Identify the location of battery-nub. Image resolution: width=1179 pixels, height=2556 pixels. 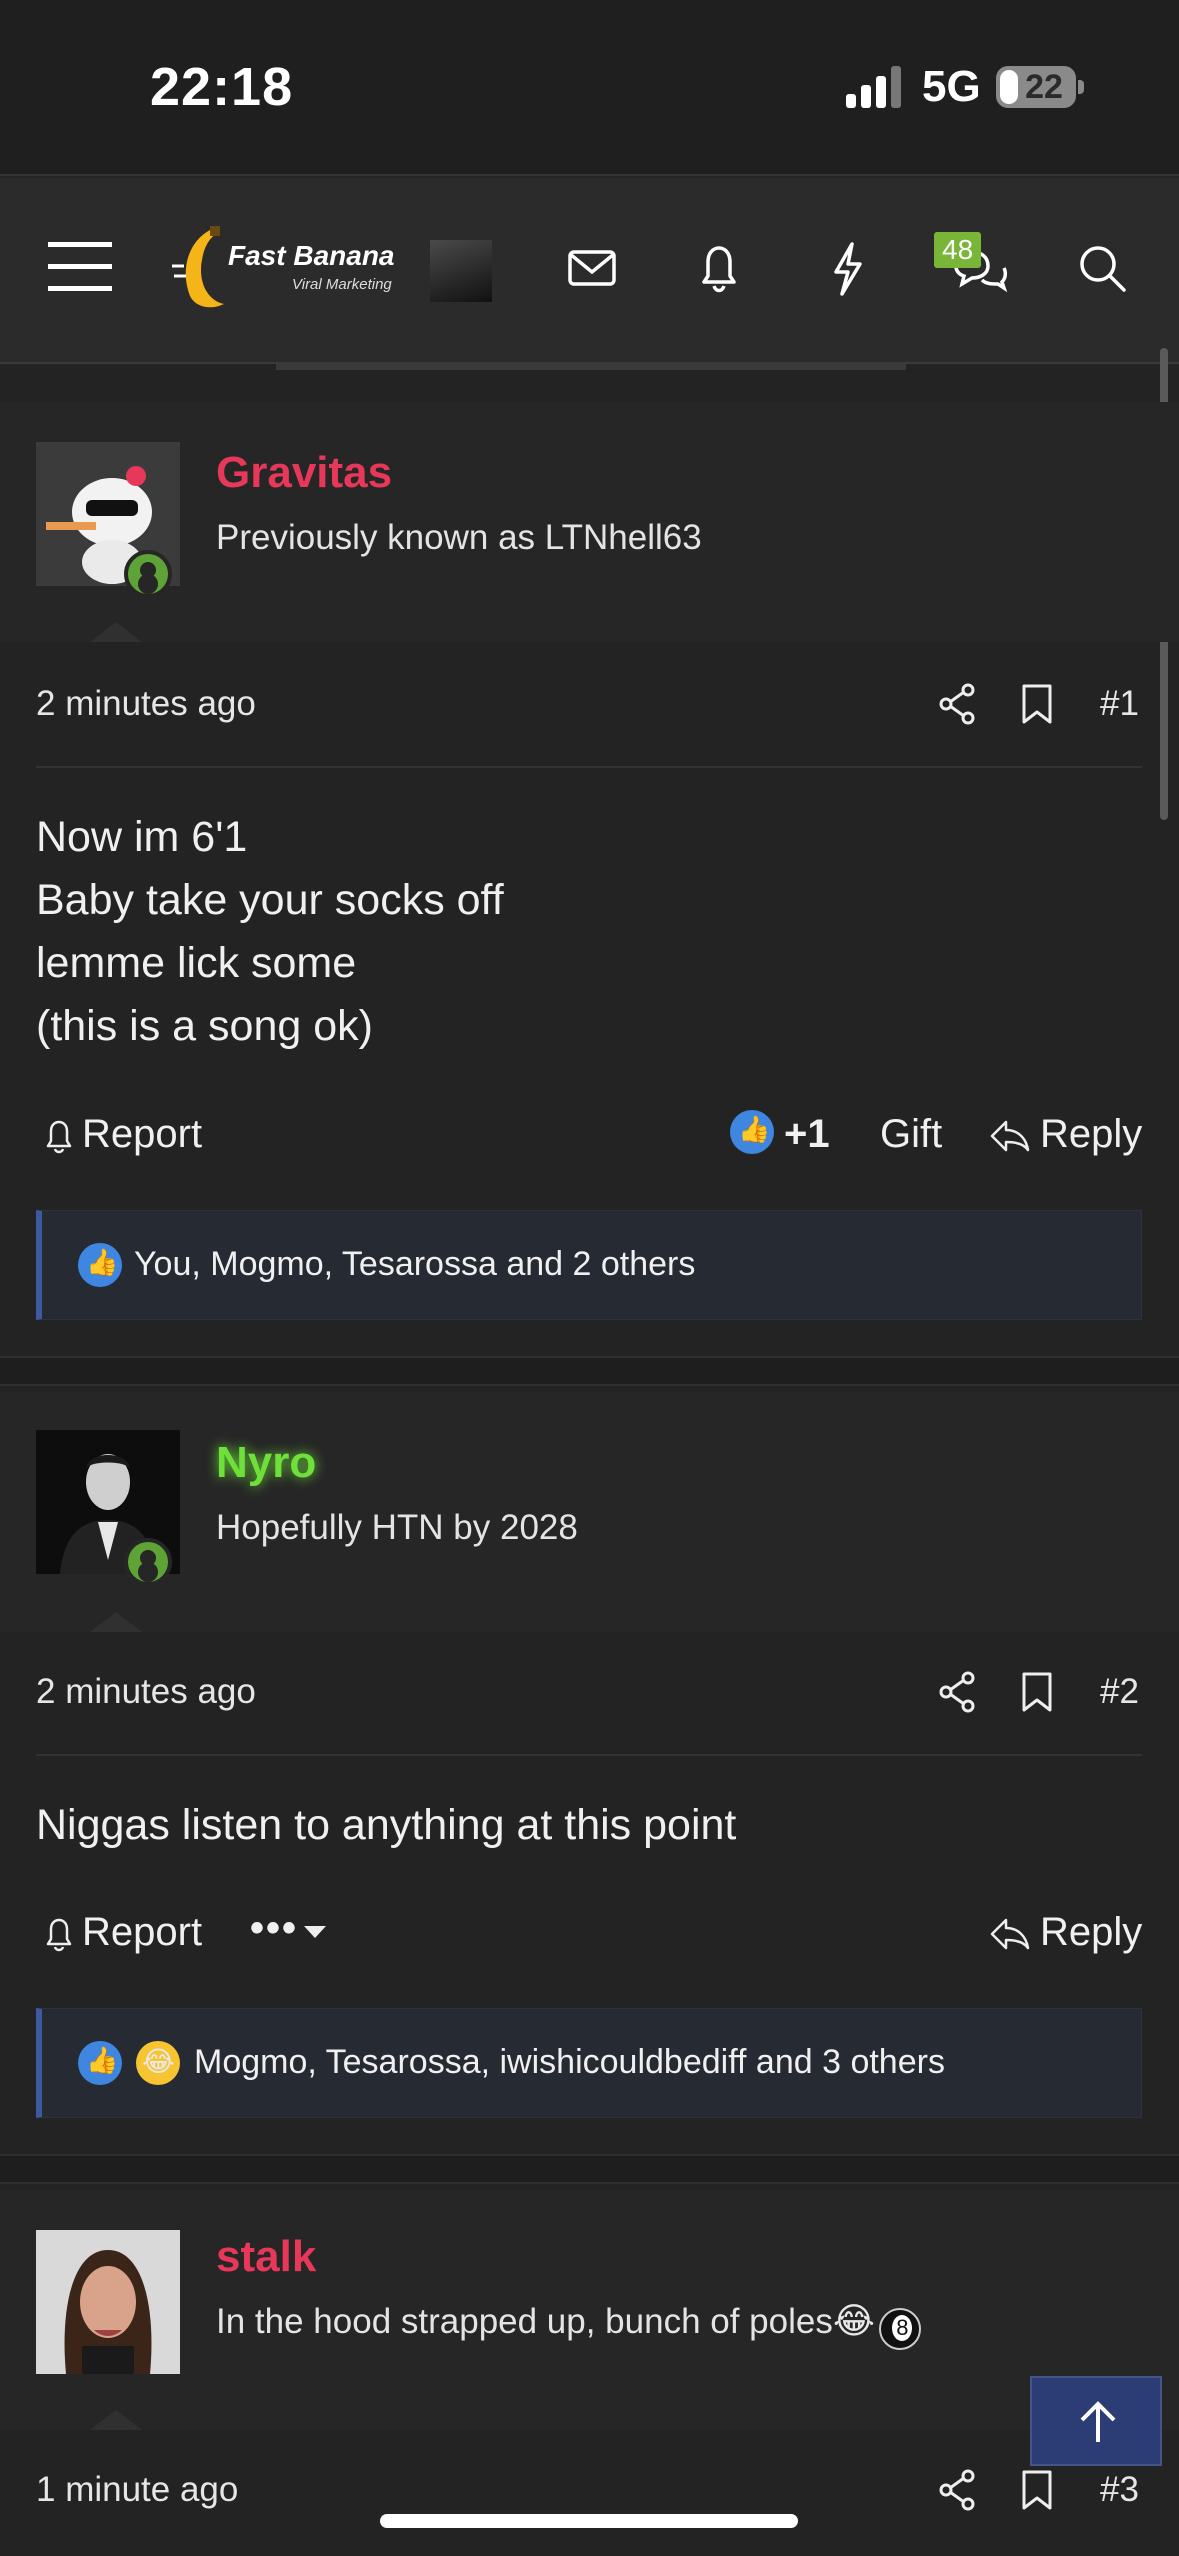
(1081, 87).